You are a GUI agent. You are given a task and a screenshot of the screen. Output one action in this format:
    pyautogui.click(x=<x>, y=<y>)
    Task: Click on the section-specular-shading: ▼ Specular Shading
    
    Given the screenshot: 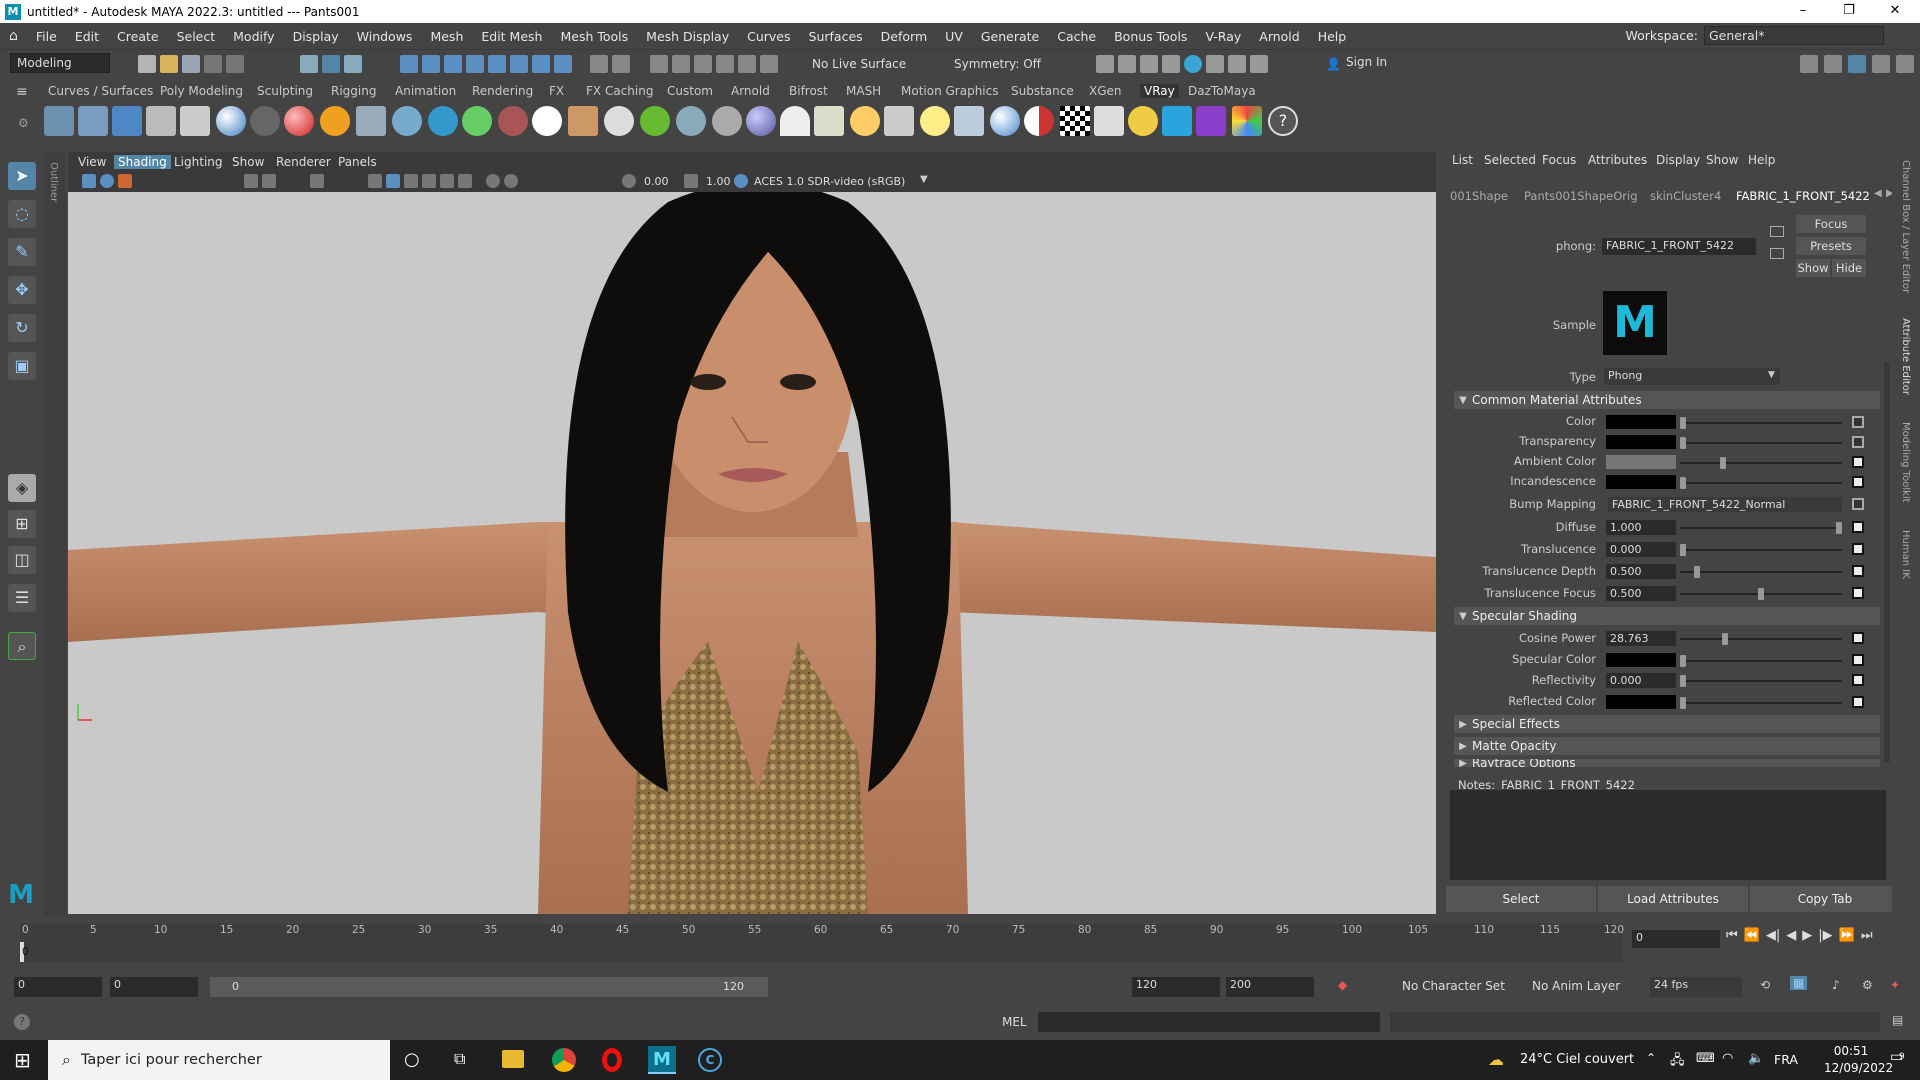 What is the action you would take?
    pyautogui.click(x=1667, y=616)
    